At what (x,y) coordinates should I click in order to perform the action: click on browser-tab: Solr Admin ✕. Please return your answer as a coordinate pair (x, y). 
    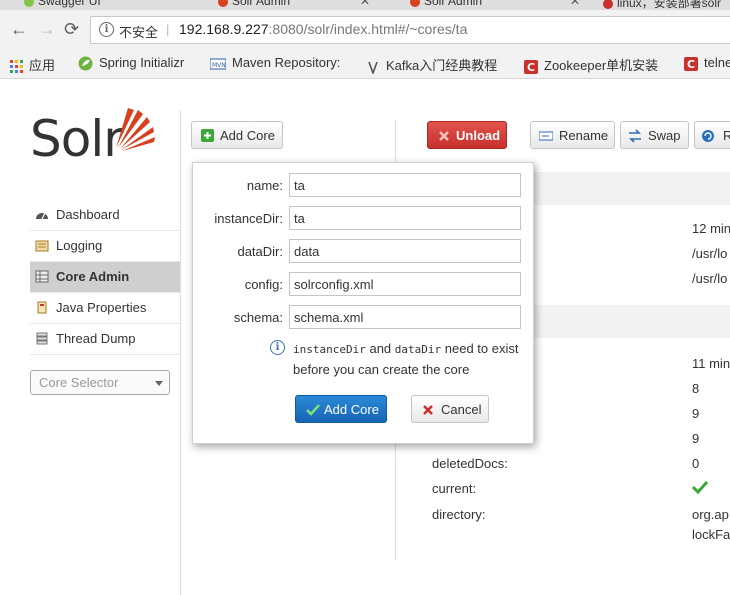
    Looking at the image, I should click on (294, 5).